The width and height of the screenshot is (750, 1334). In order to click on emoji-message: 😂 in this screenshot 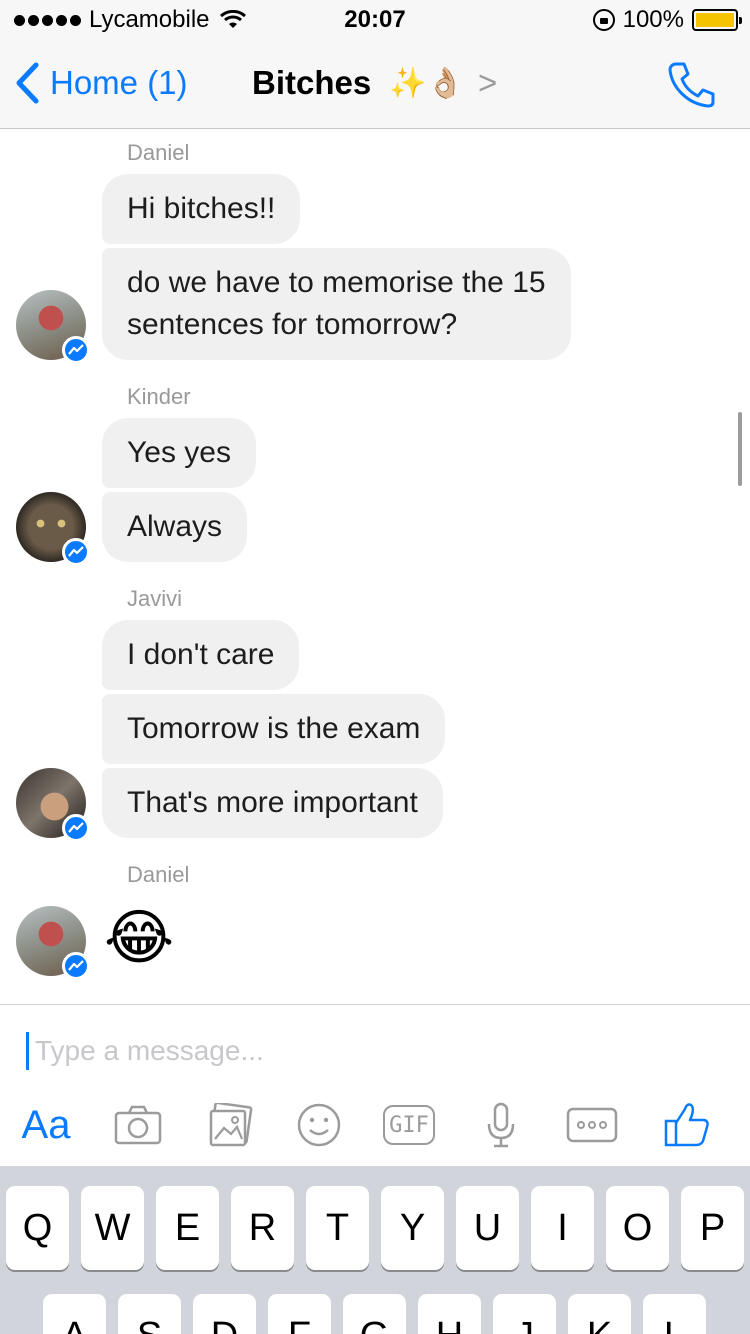, I will do `click(139, 938)`.